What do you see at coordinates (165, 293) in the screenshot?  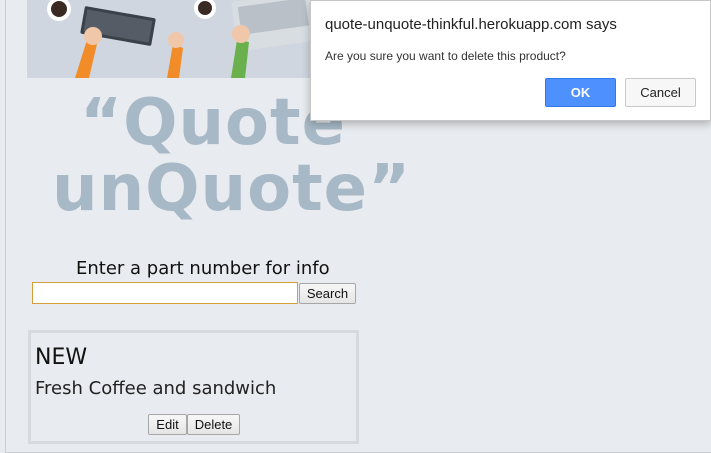 I see `part-number-input` at bounding box center [165, 293].